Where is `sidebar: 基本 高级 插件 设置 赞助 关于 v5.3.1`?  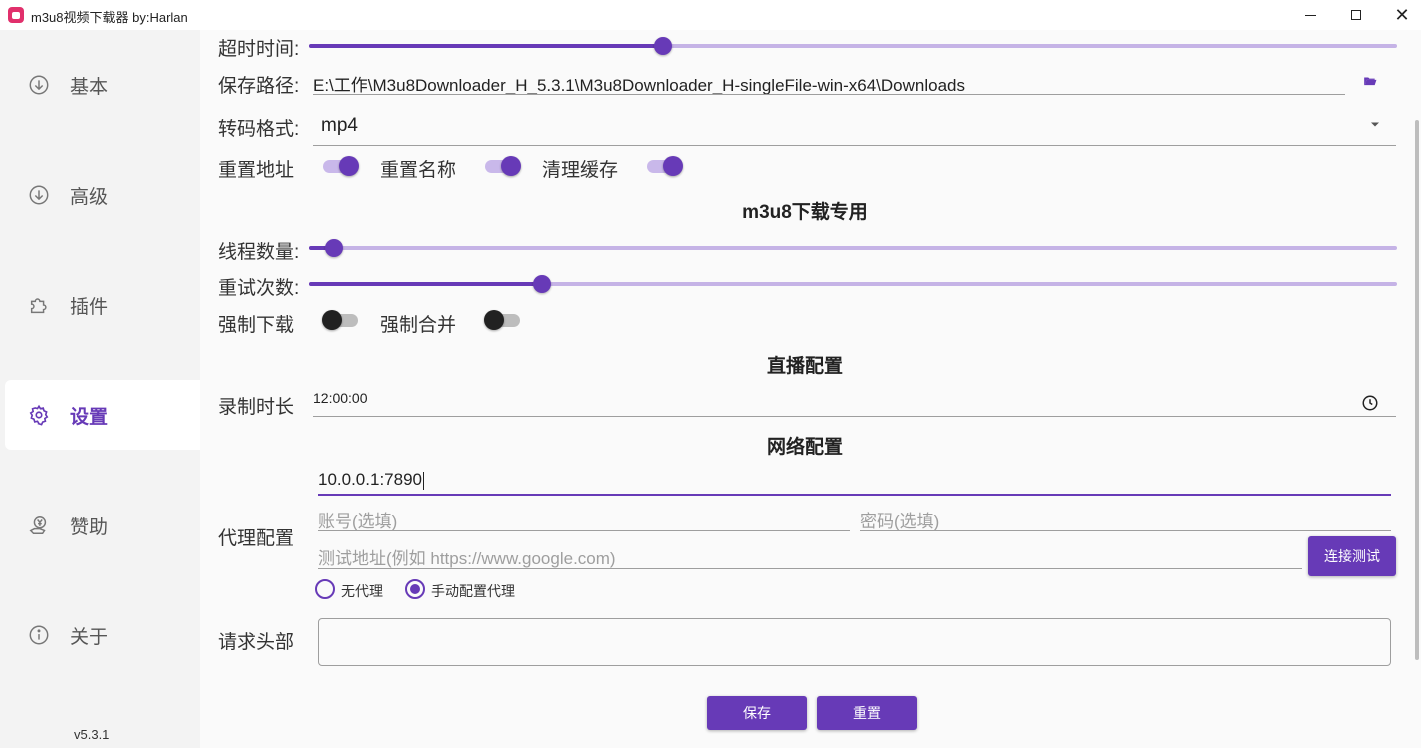 sidebar: 基本 高级 插件 设置 赞助 关于 v5.3.1 is located at coordinates (100, 389).